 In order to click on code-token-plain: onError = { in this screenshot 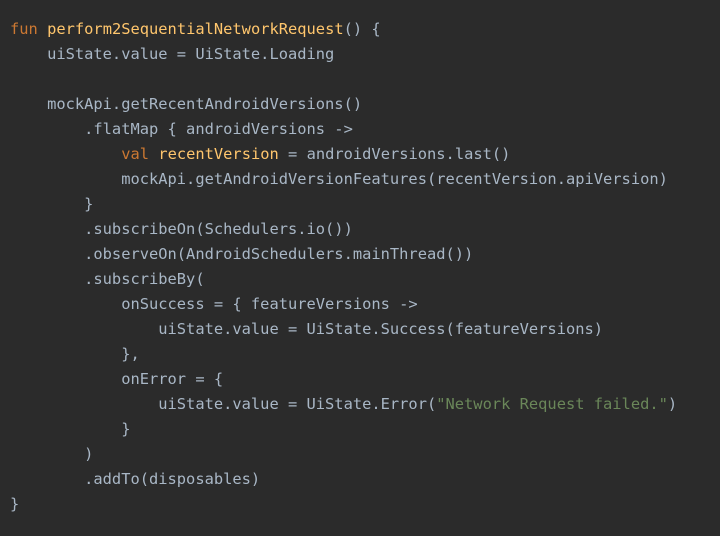, I will do `click(117, 379)`.